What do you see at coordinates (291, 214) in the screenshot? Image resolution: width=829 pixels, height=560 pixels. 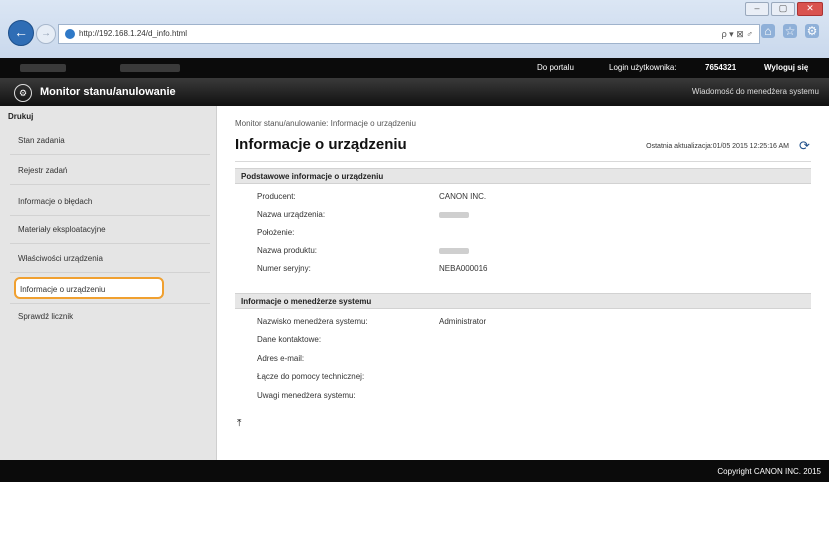 I see `row-label-device-name: Nazwa urządzenia:` at bounding box center [291, 214].